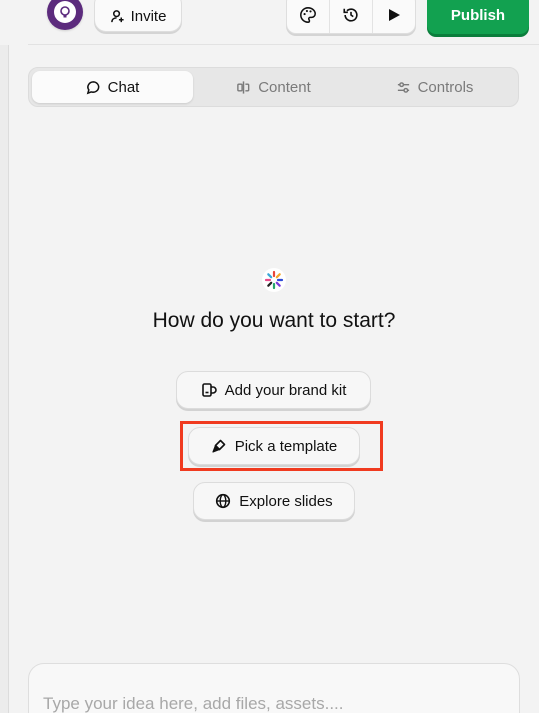 This screenshot has height=713, width=539. Describe the element at coordinates (123, 87) in the screenshot. I see `tab-chat-label: Chat` at that location.